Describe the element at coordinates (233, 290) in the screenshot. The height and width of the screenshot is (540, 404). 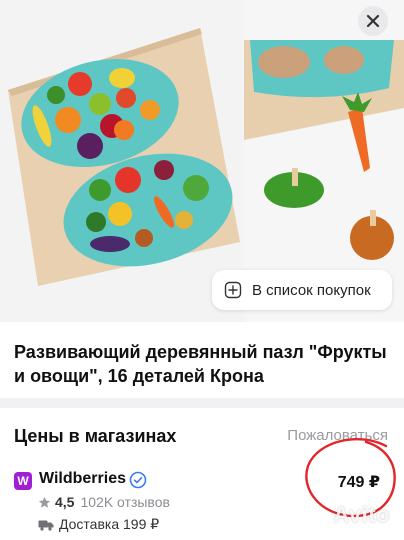
I see `plus-square-icon` at that location.